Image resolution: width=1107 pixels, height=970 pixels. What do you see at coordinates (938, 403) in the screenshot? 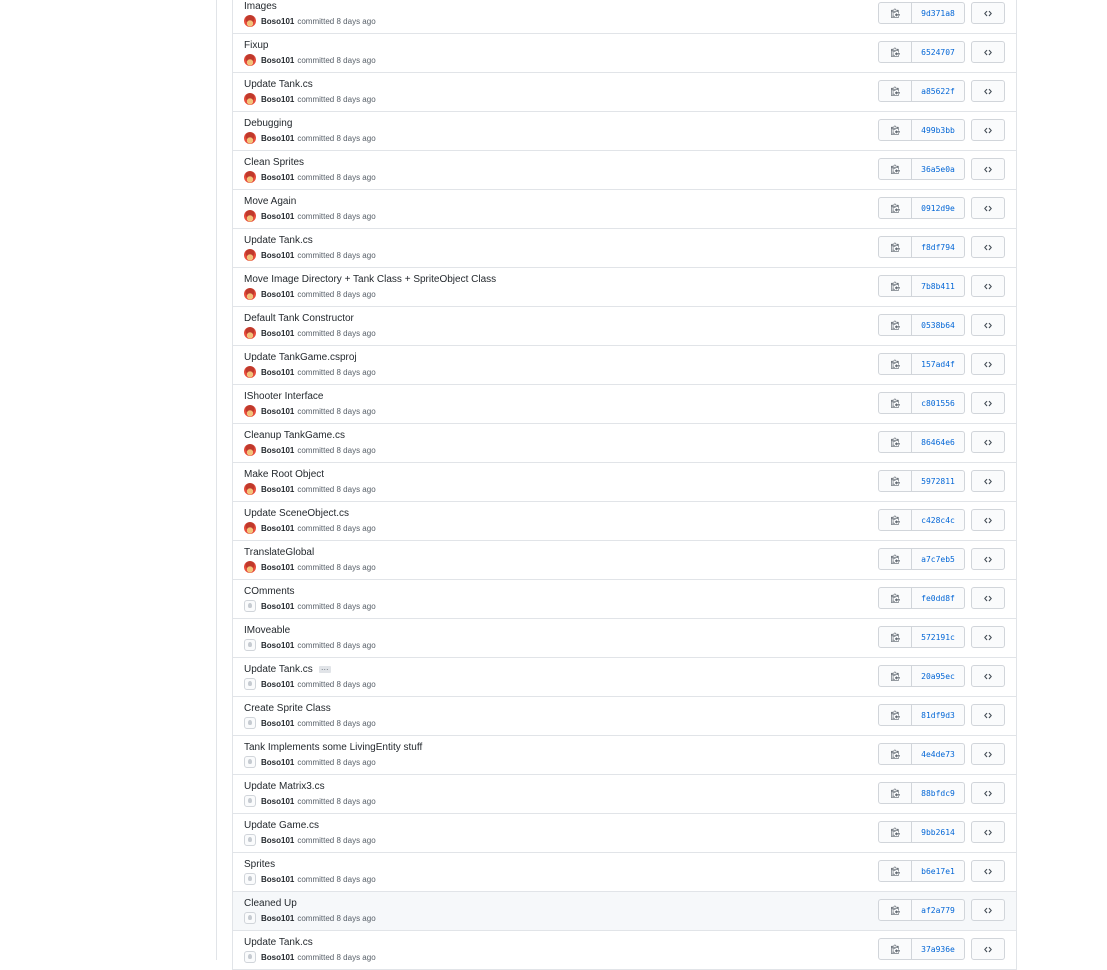
I see `sha-link: c801556` at bounding box center [938, 403].